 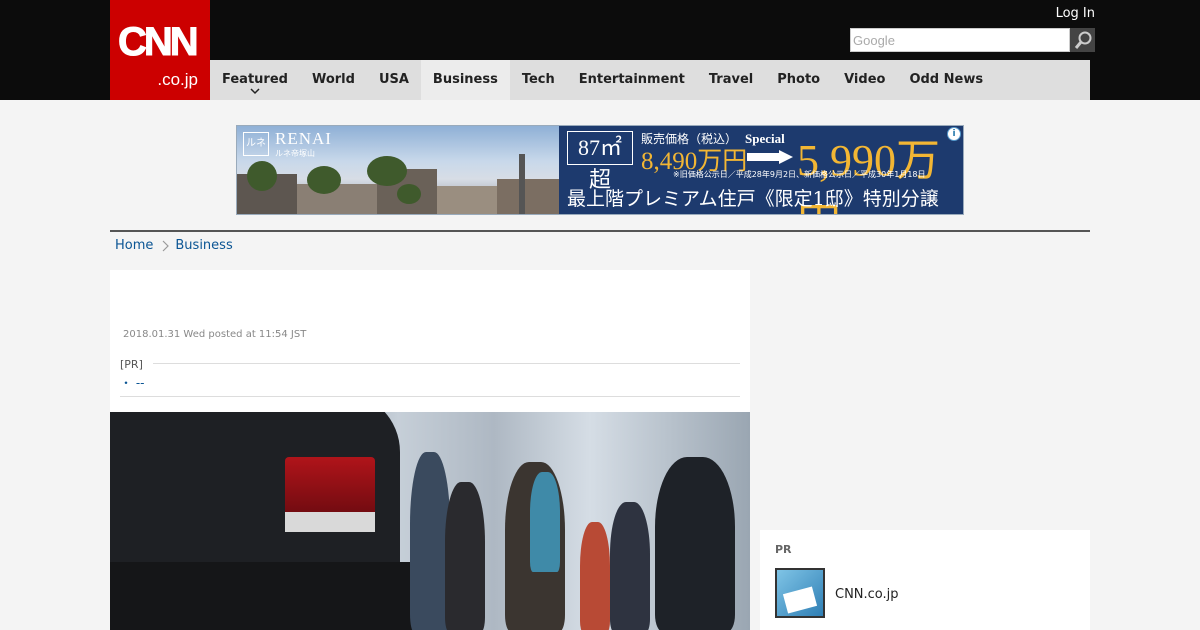 I want to click on photo-bumper, so click(x=265, y=596).